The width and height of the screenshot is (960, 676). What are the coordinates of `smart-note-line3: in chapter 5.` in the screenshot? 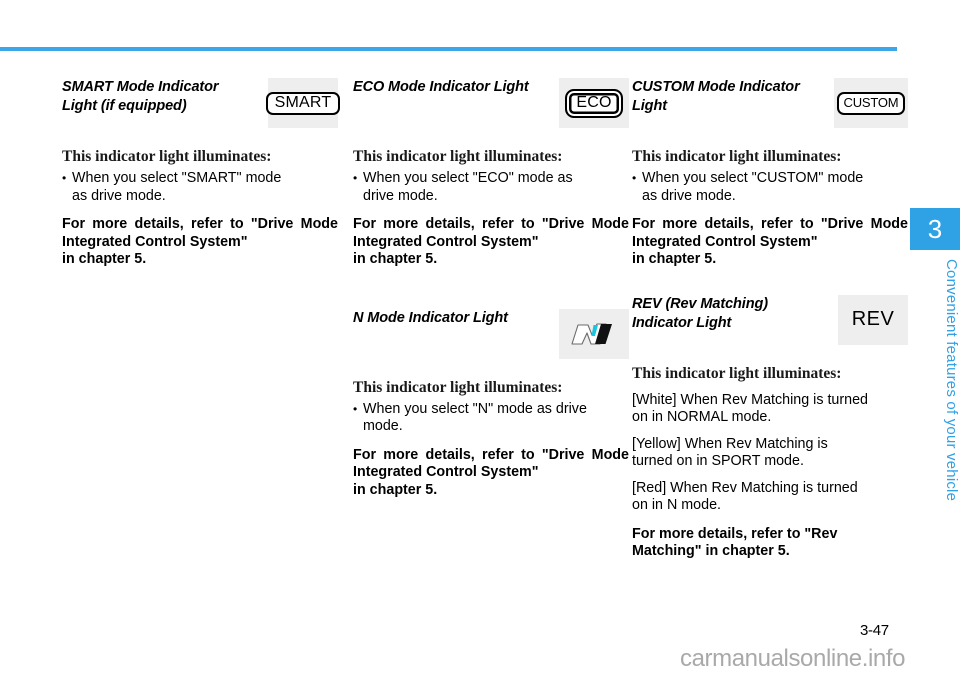 It's located at (104, 259).